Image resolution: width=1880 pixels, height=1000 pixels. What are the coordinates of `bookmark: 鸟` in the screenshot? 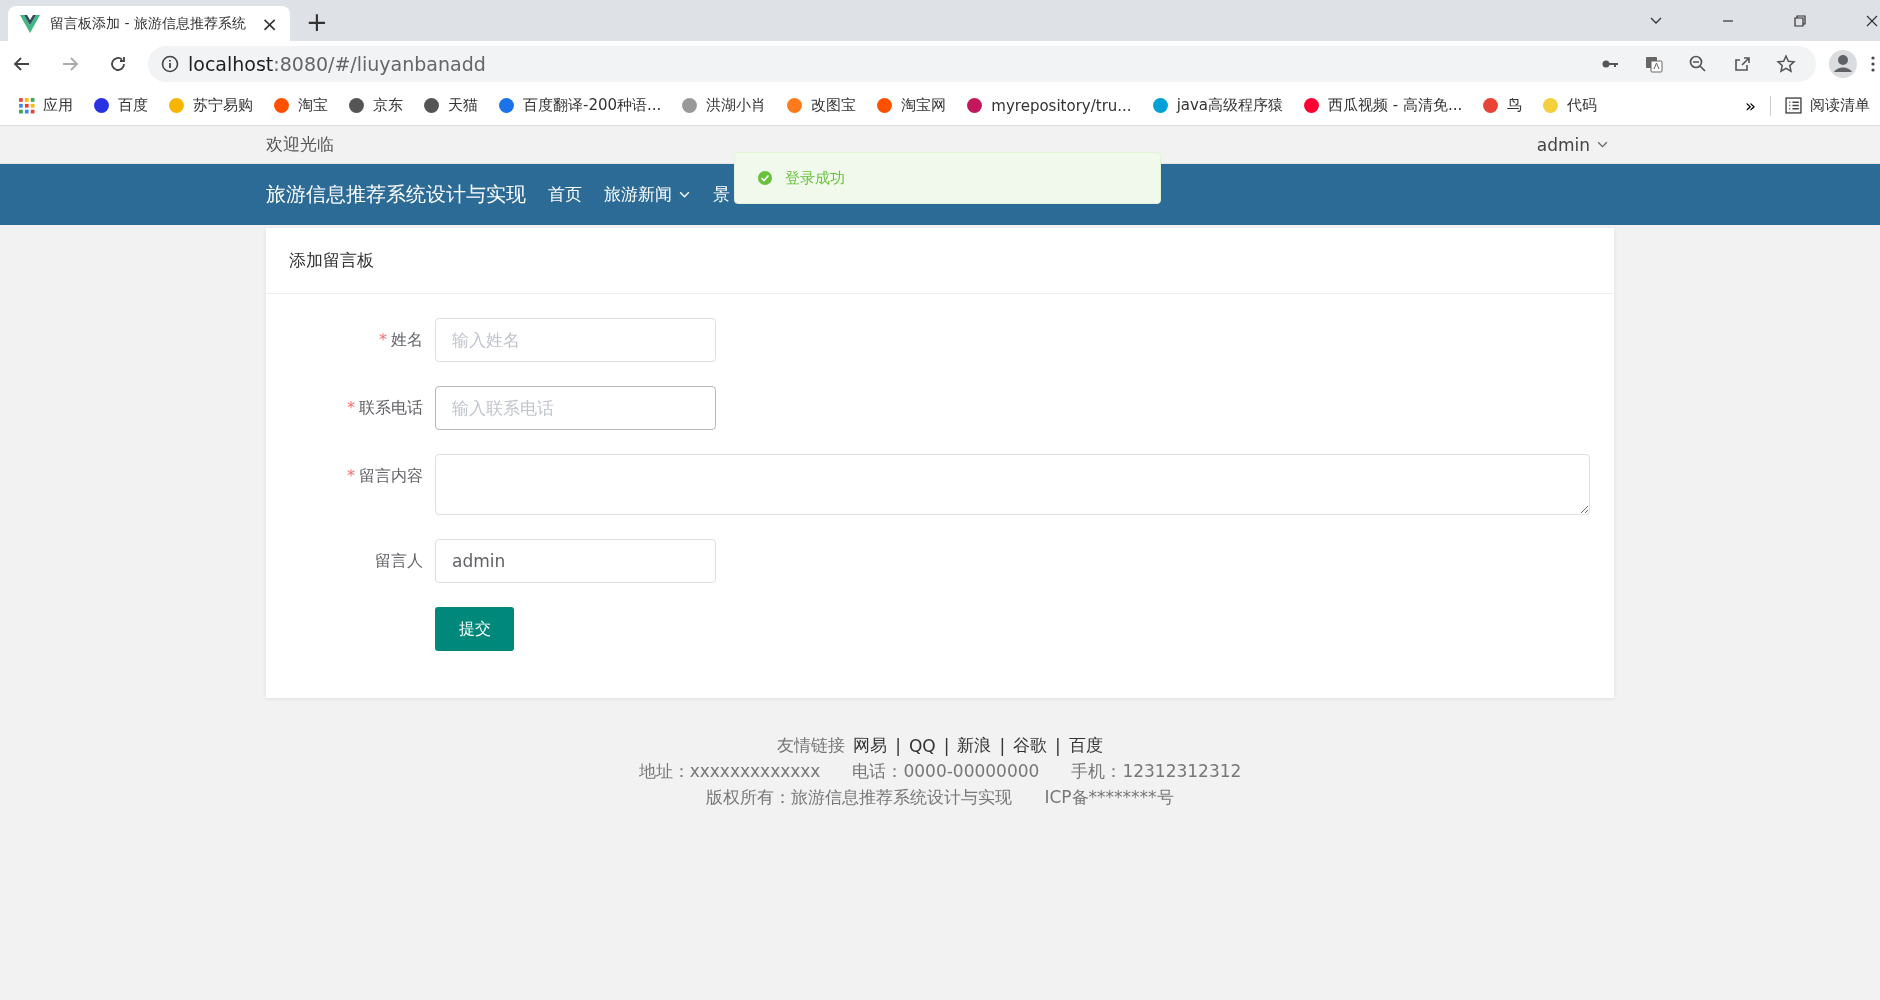 It's located at (1502, 105).